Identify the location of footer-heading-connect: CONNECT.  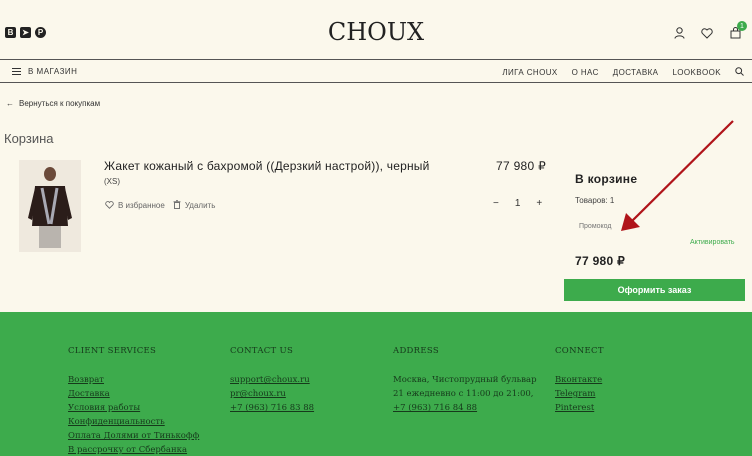
(579, 351).